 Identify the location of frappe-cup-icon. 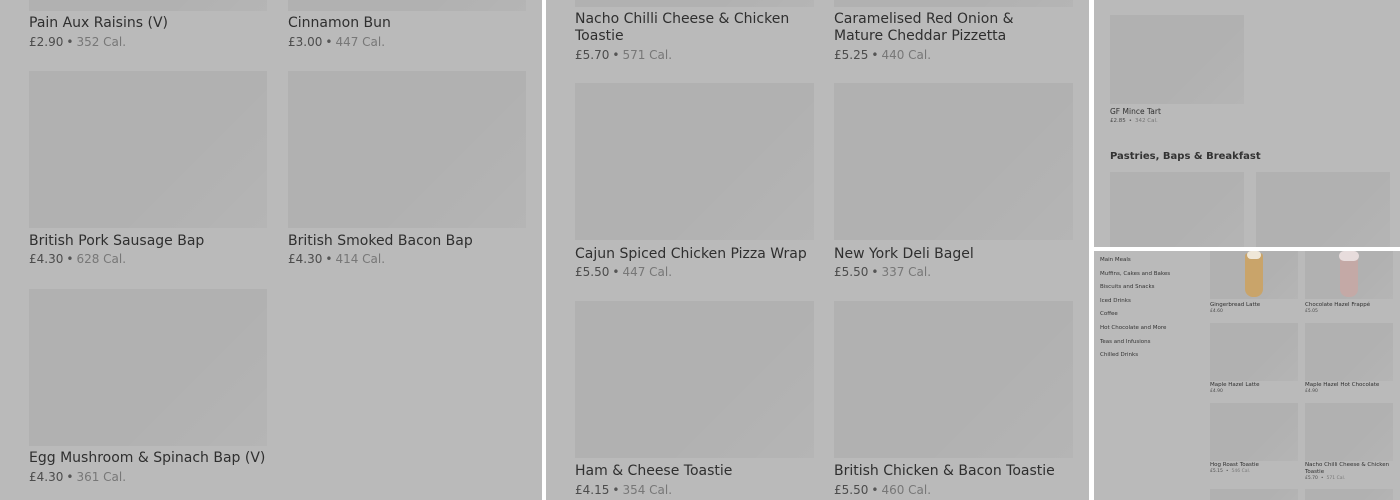
(1349, 277).